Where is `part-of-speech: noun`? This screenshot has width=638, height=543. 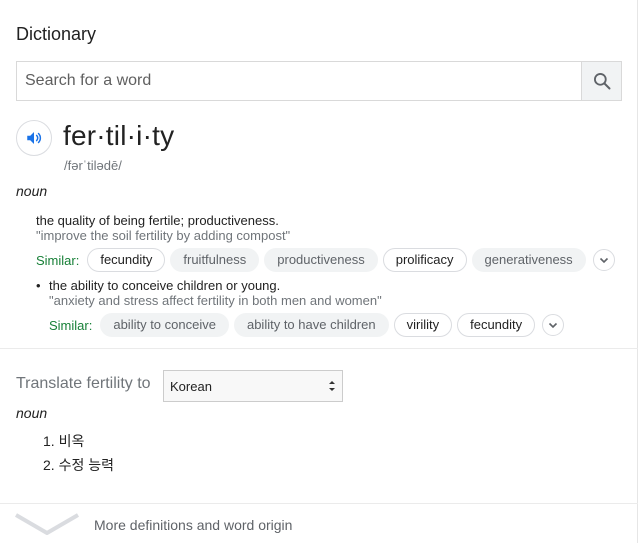 part-of-speech: noun is located at coordinates (32, 191).